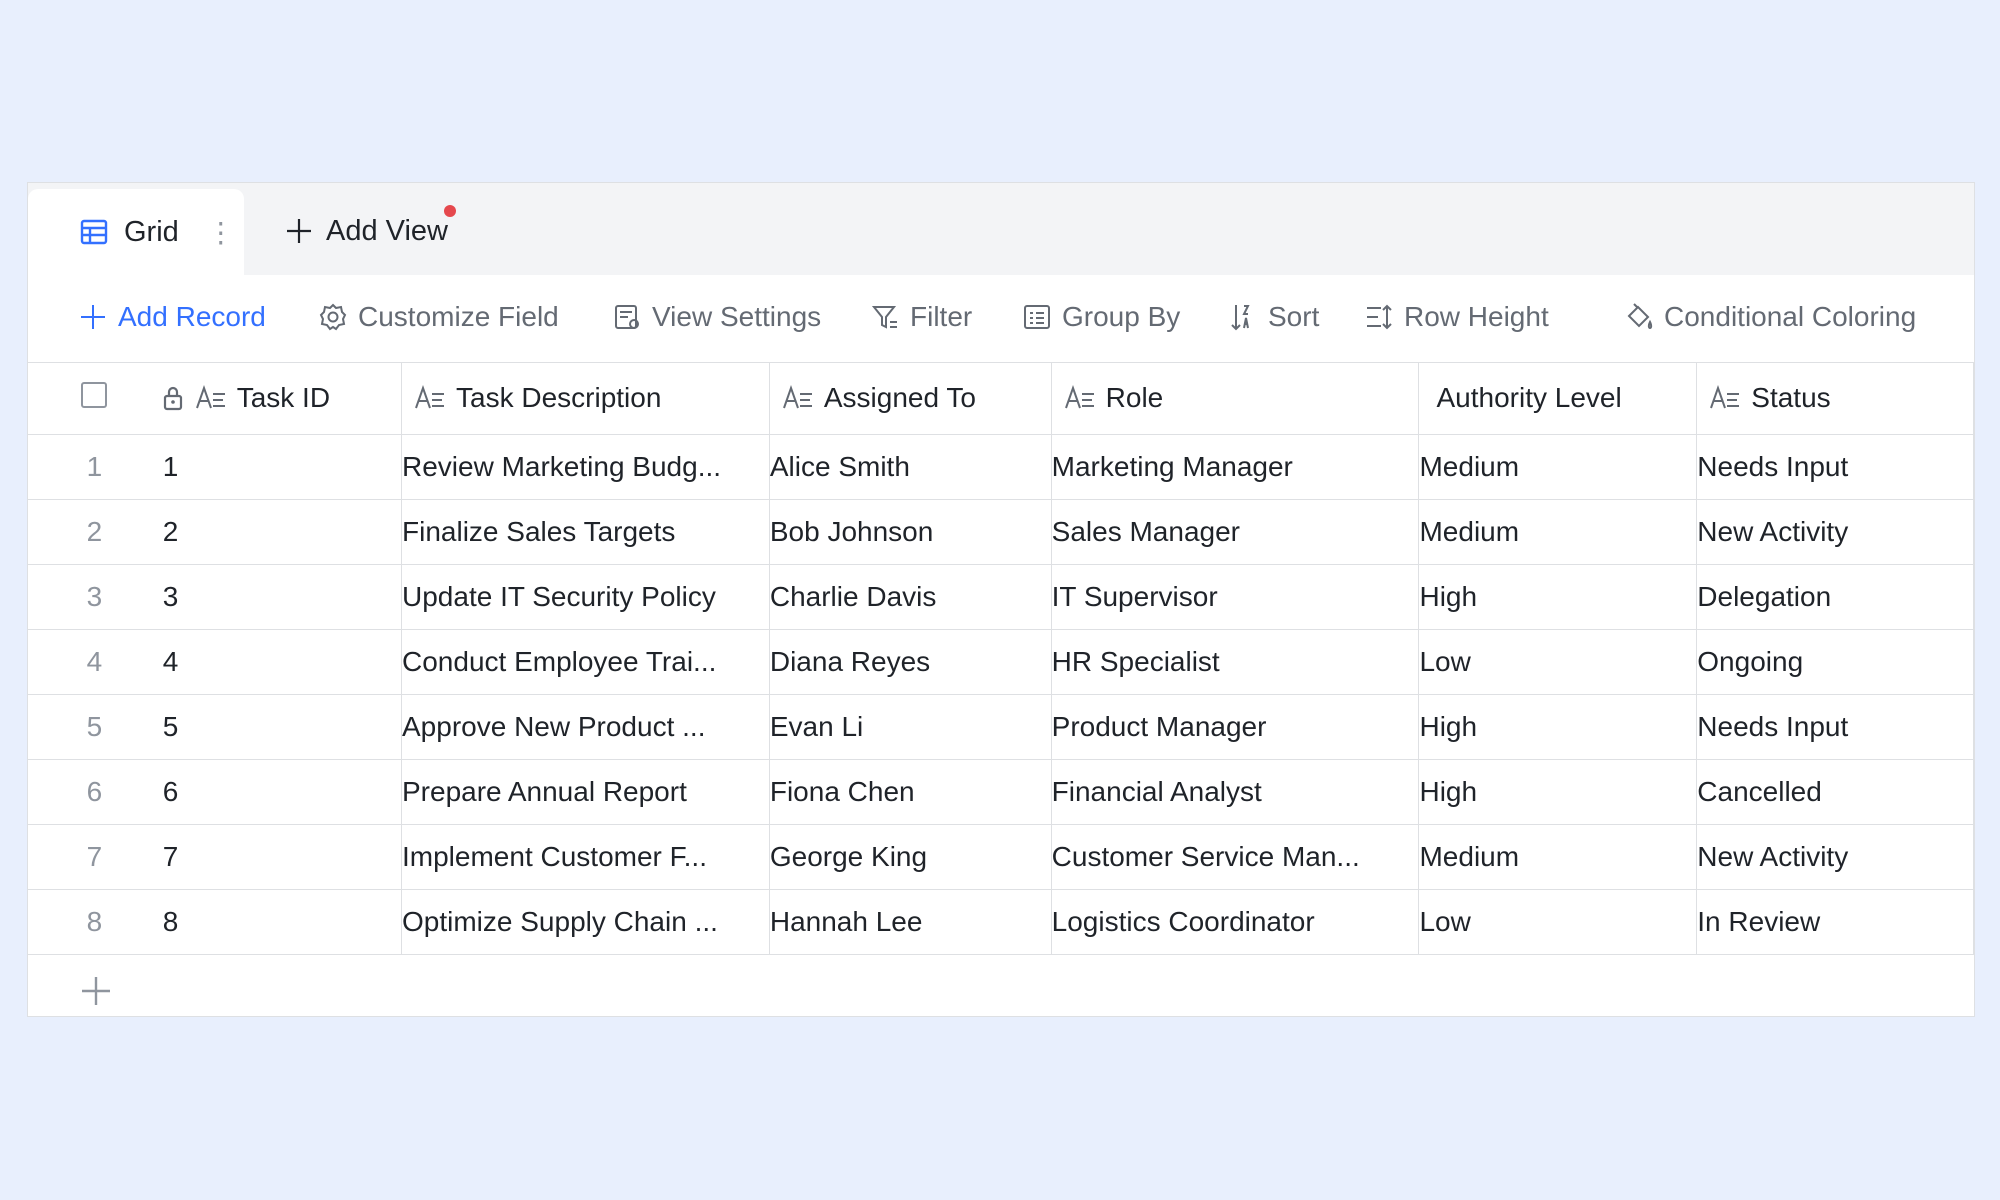  Describe the element at coordinates (221, 232) in the screenshot. I see `more-options-icon: ⋮` at that location.